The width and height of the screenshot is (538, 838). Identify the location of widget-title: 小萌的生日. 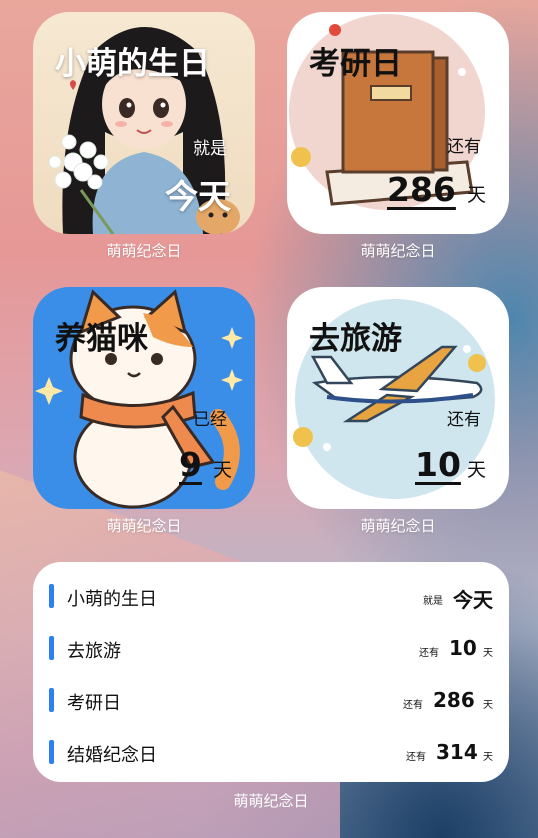
(132, 64).